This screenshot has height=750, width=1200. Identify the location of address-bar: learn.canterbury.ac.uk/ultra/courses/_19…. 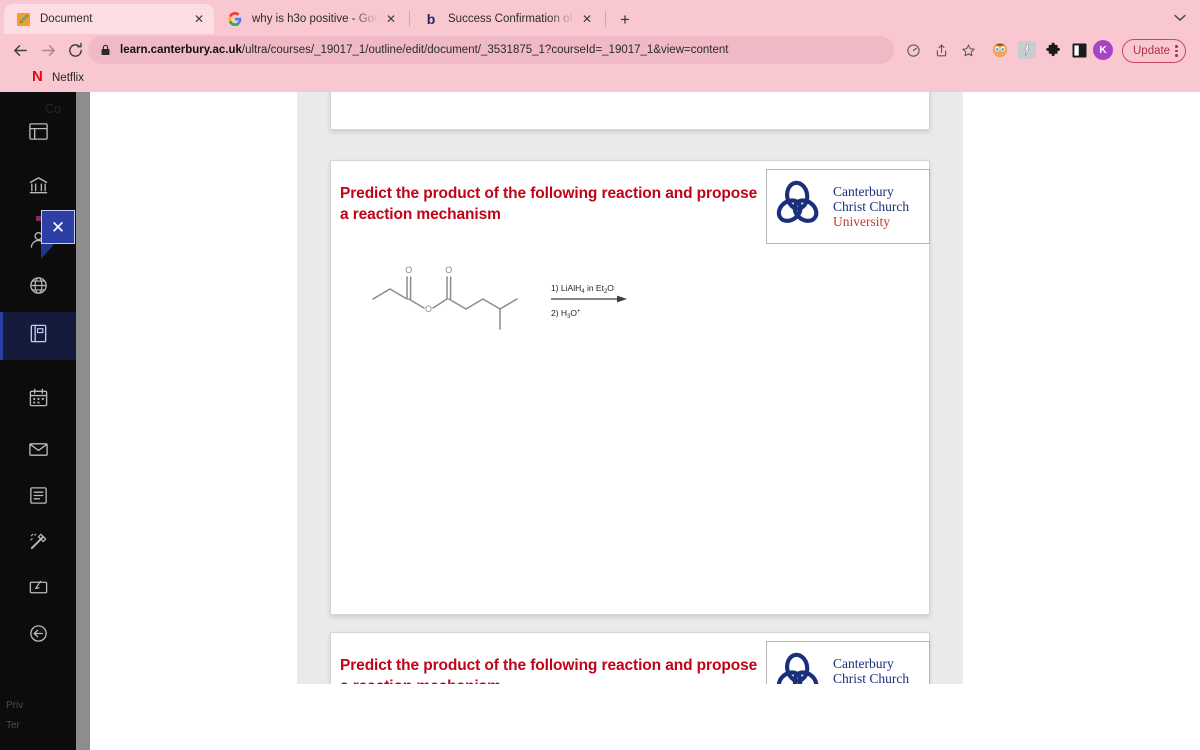
(491, 50).